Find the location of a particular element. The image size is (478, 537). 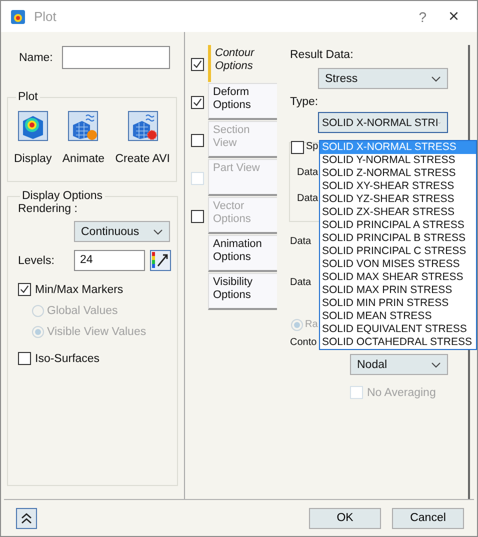

type-select: SOLID X-NORMAL STRI is located at coordinates (383, 122).